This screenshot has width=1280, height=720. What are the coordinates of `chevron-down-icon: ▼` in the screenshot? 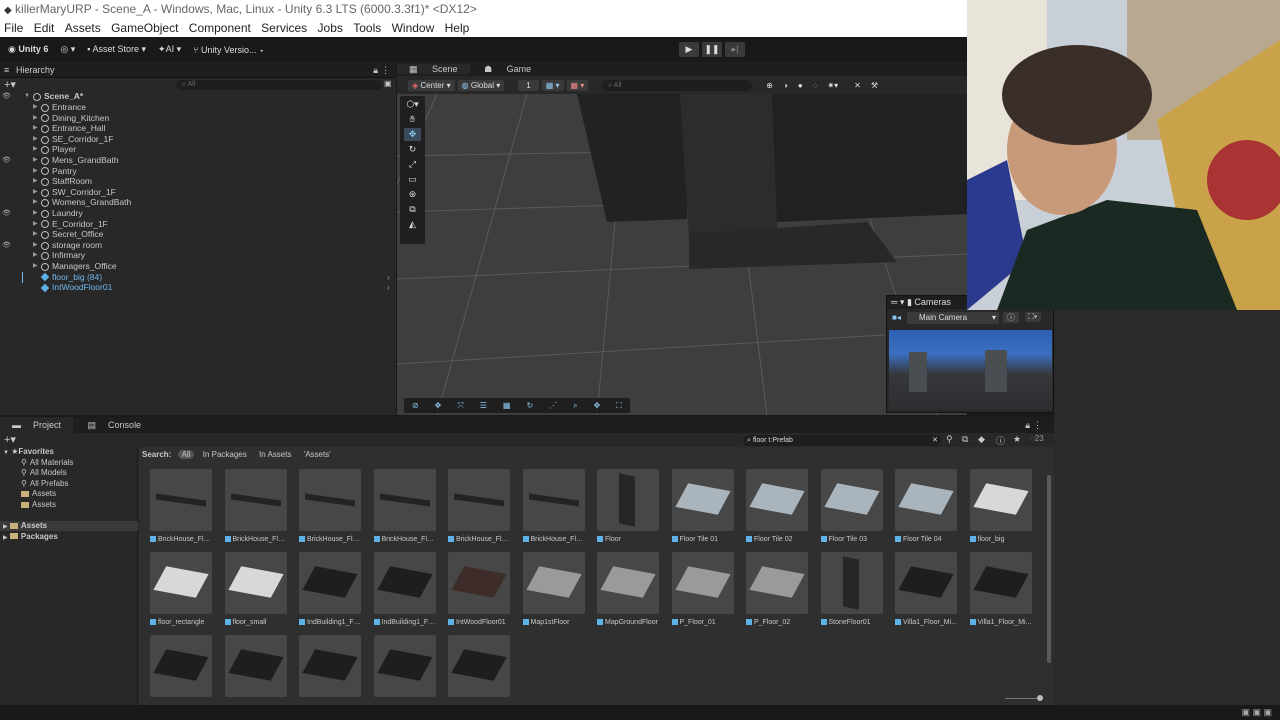 It's located at (27, 96).